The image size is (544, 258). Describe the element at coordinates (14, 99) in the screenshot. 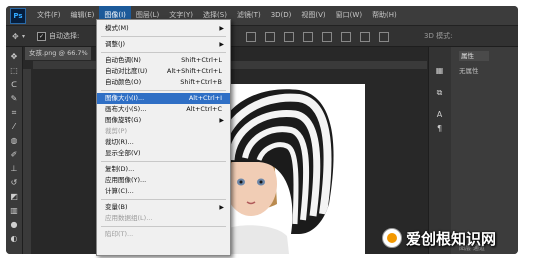

I see `quick-select-tool-icon: ✎` at that location.